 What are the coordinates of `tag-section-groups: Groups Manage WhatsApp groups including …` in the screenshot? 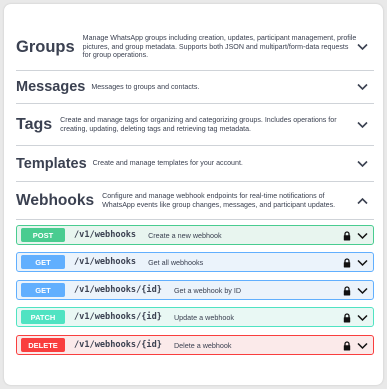 It's located at (195, 47).